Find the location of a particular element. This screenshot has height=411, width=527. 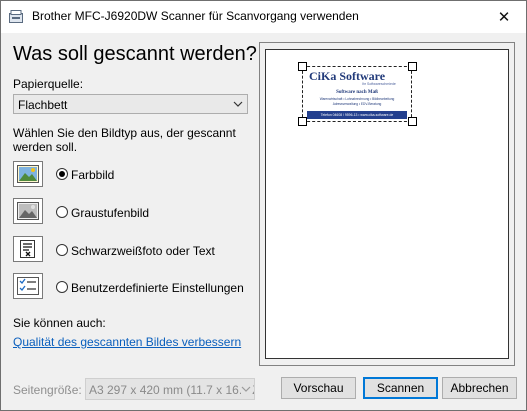

close-icon: ✕ is located at coordinates (504, 17).